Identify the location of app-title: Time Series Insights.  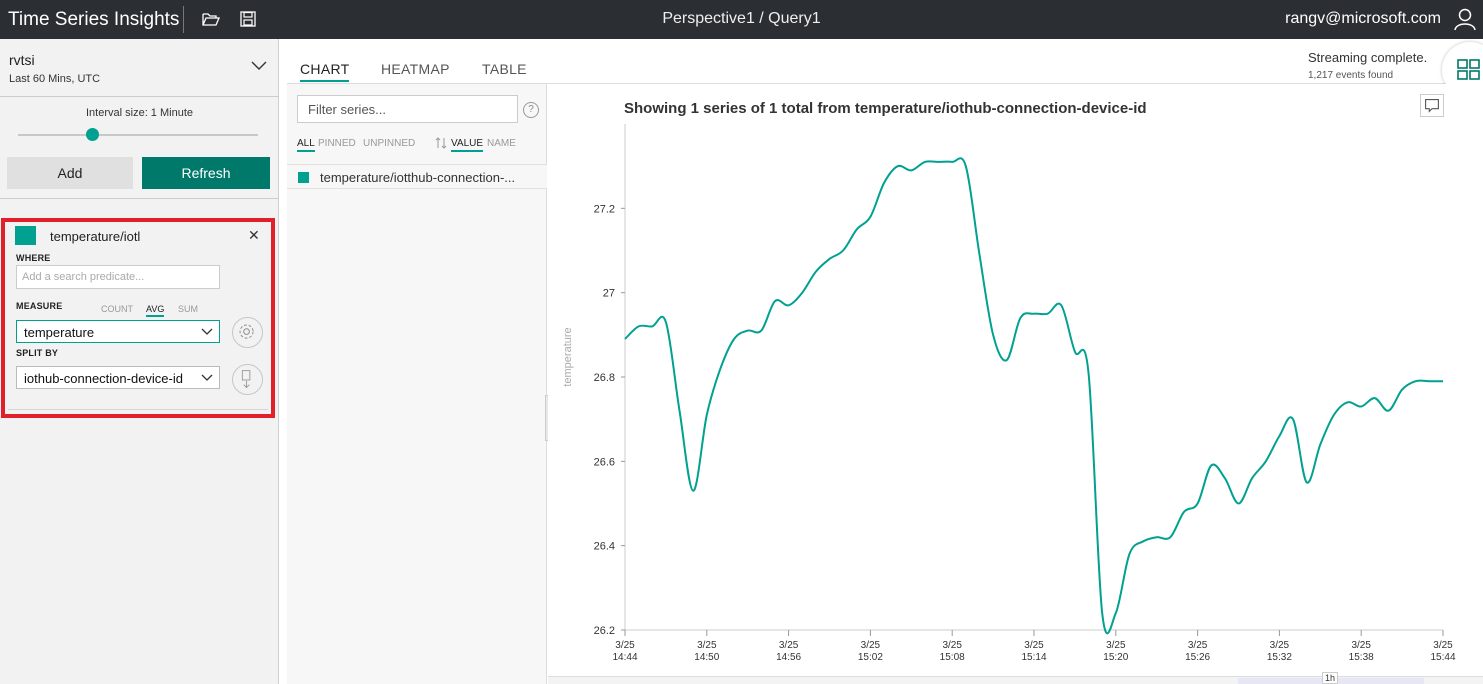
(94, 19).